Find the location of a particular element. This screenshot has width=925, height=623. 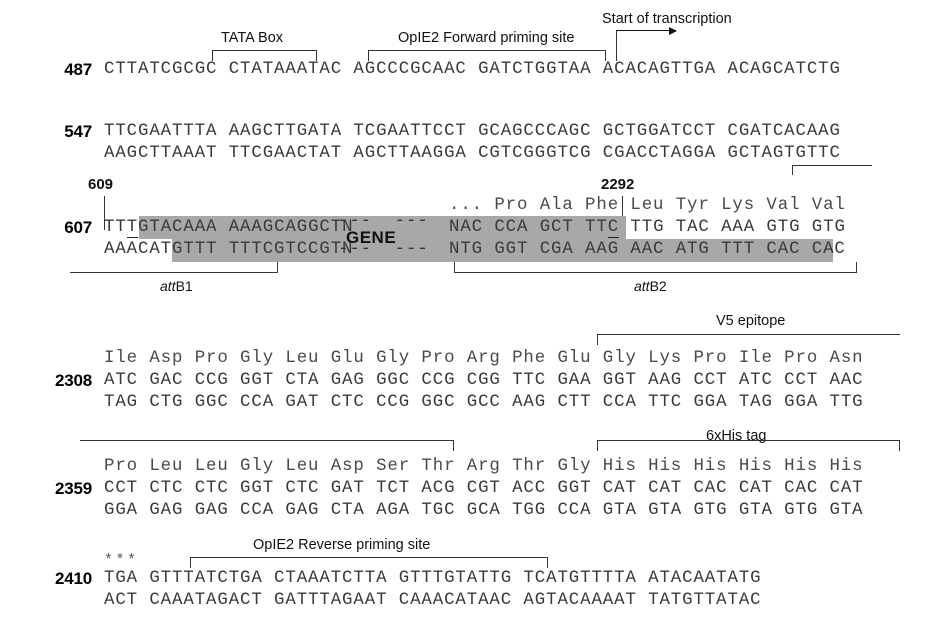

marker-label-2292: 2292 is located at coordinates (618, 184).